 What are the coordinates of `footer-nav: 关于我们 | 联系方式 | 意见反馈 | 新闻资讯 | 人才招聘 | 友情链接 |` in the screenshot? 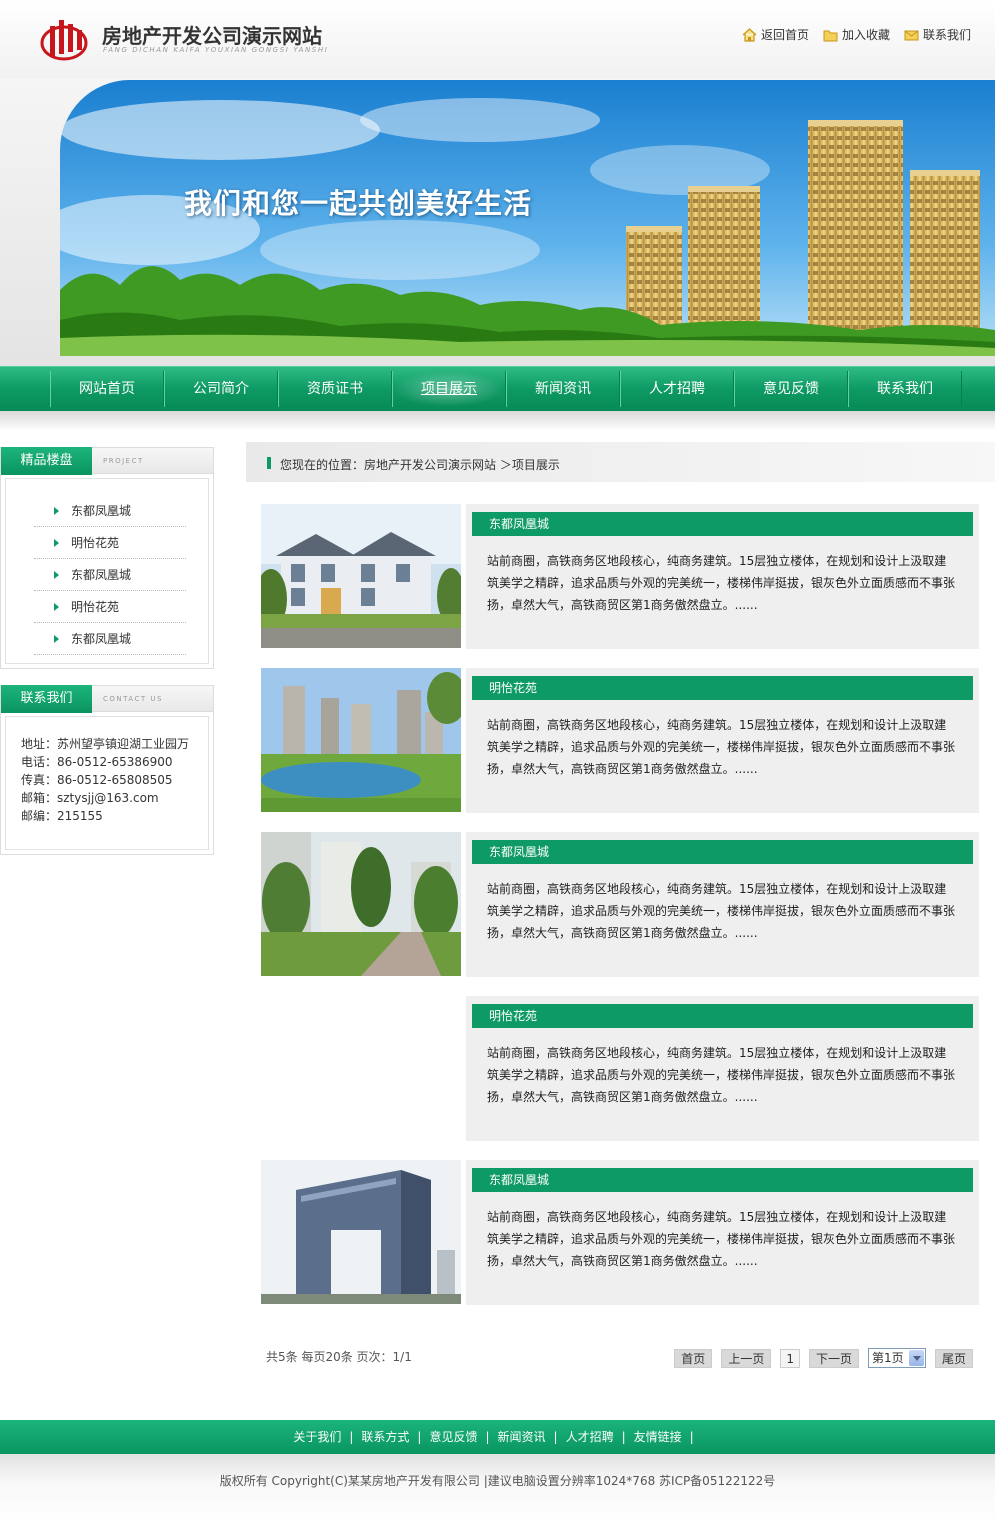 It's located at (497, 1437).